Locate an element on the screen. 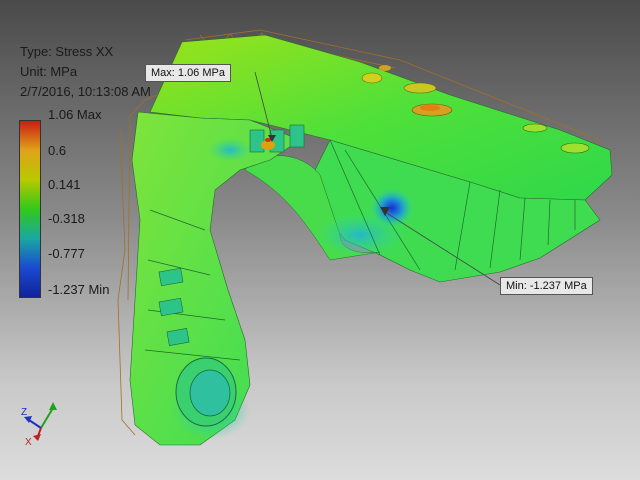 The width and height of the screenshot is (640, 480). z-axis-line is located at coordinates (35, 424).